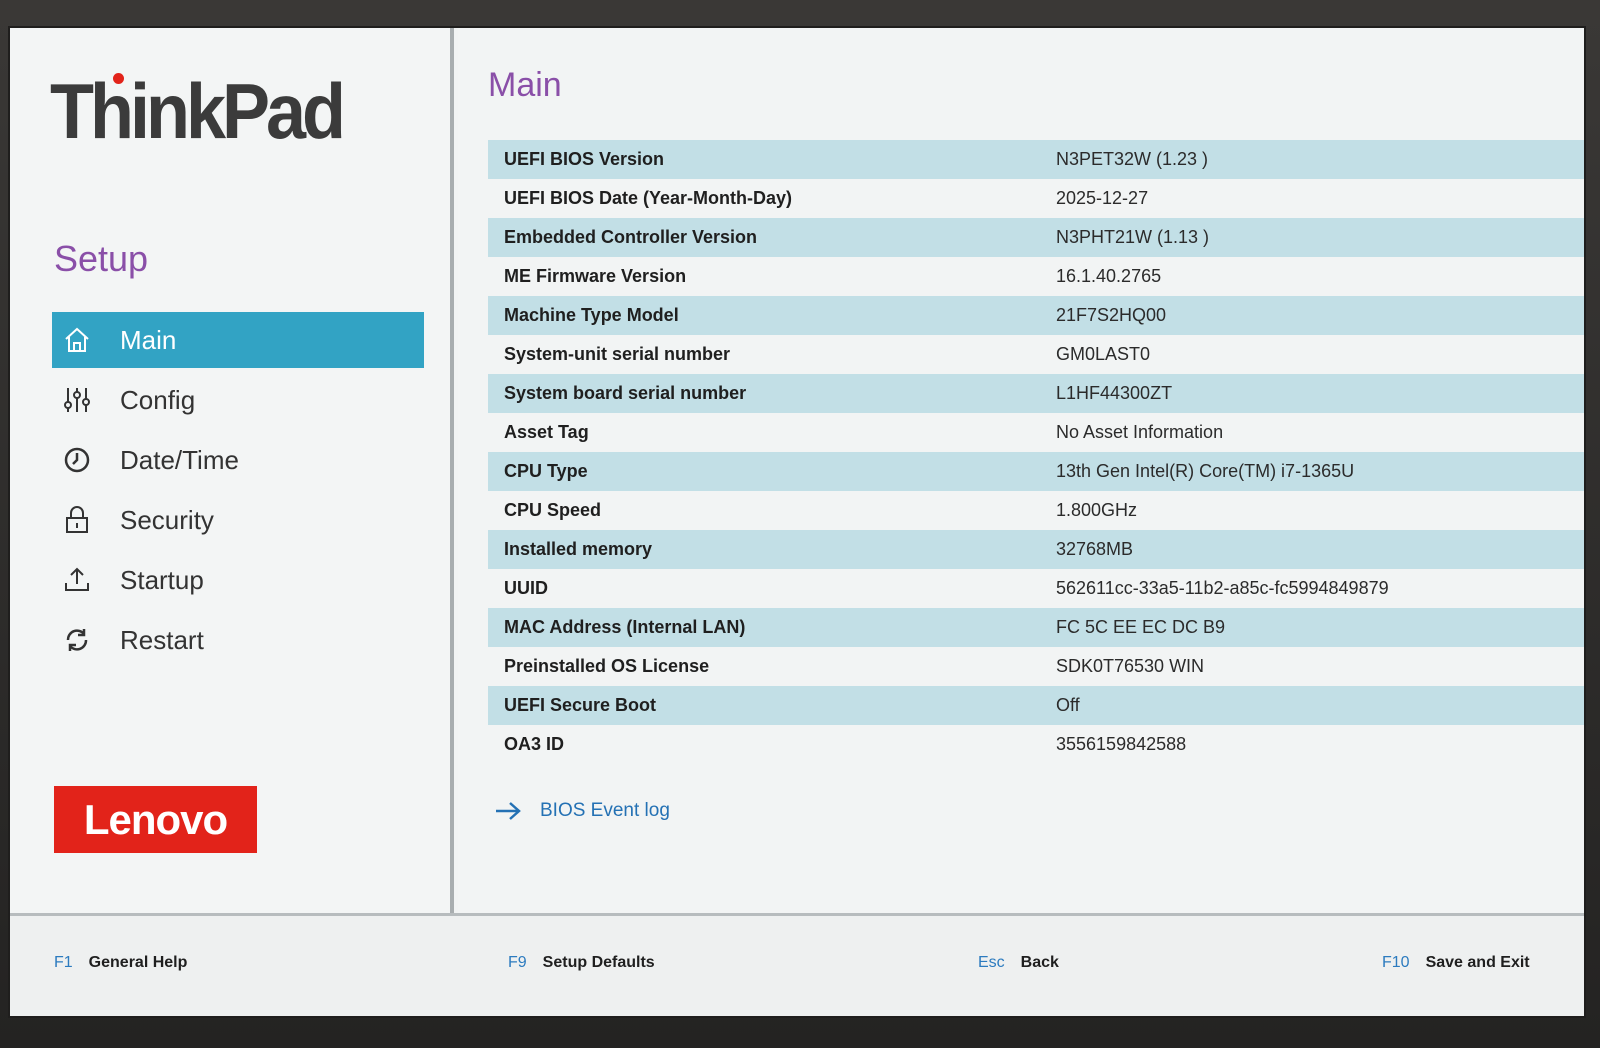  I want to click on table-row: System board serial number L1HF44300ZT, so click(1036, 393).